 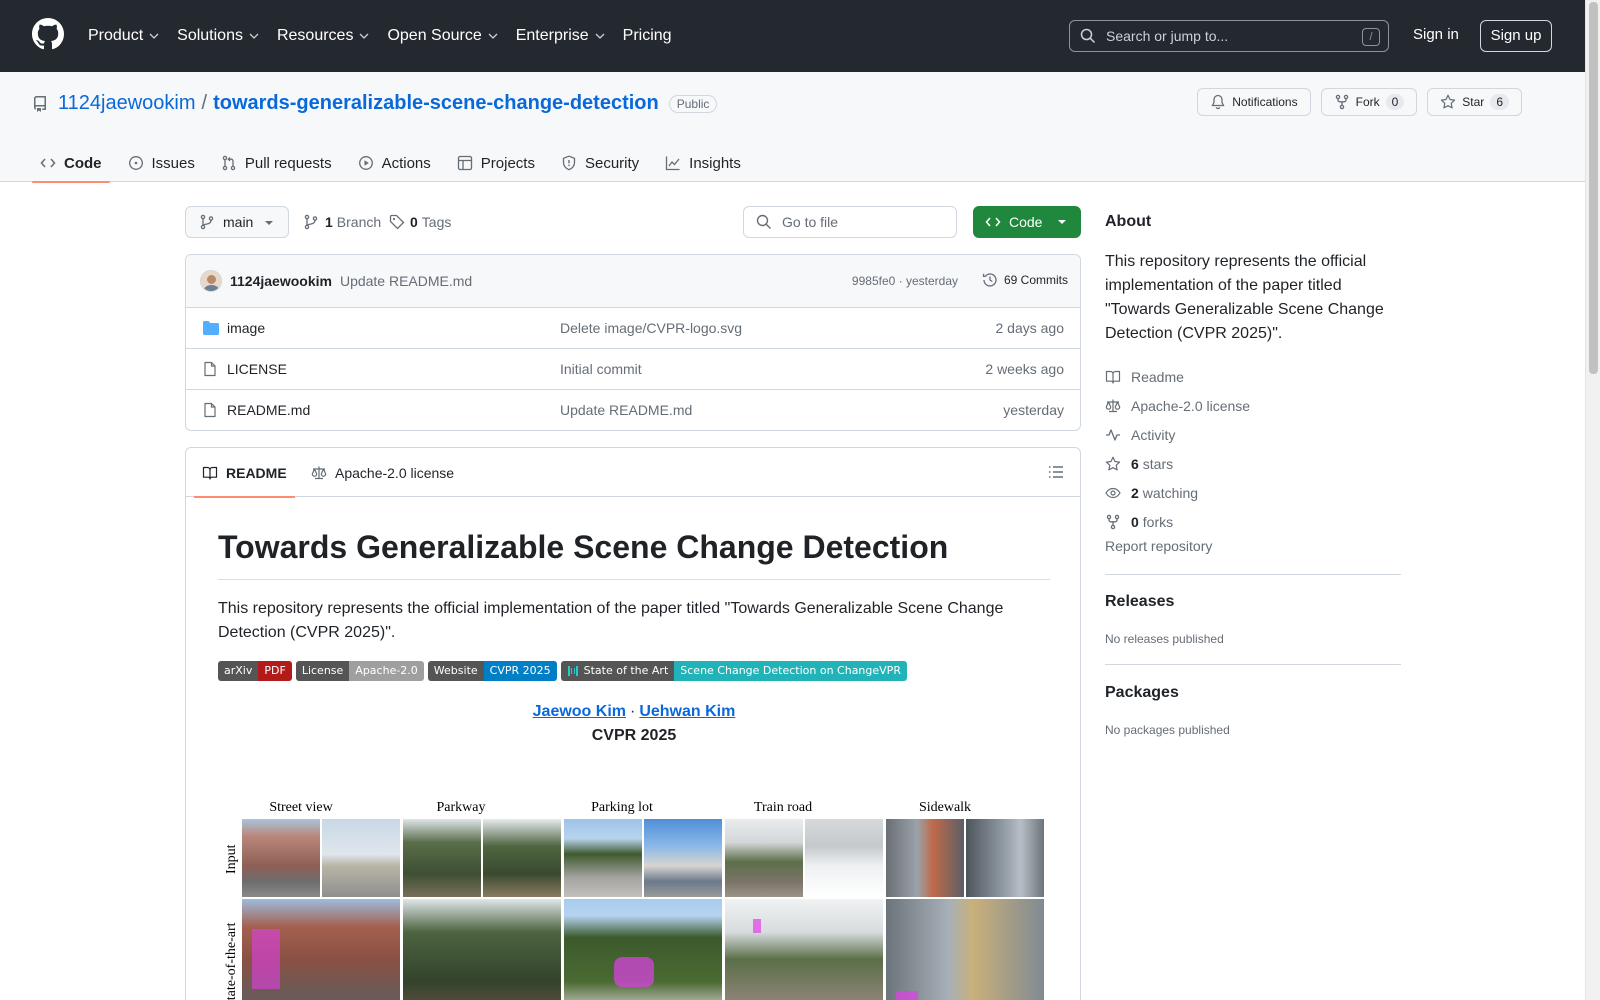 I want to click on sign-up-button: Sign up, so click(x=1516, y=36).